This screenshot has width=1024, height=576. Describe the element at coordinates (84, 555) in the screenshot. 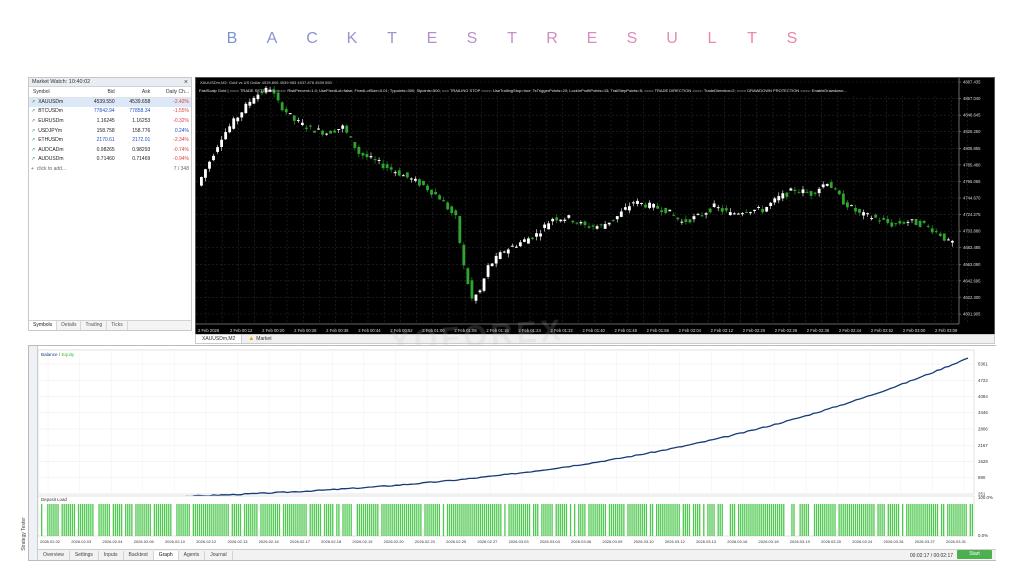

I see `tab-settings: Settings` at that location.